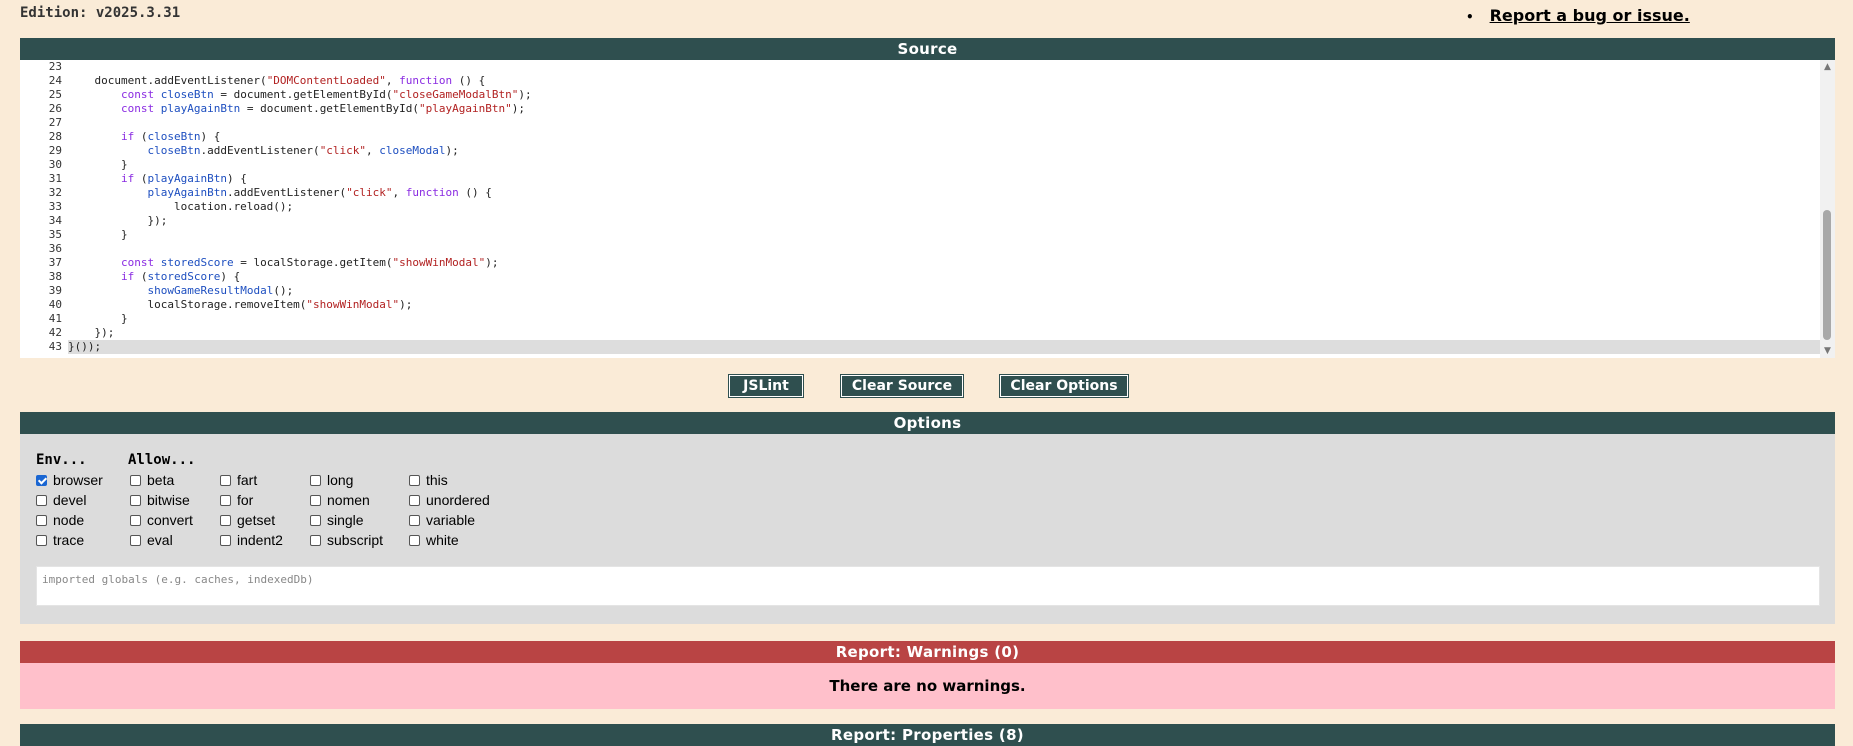 The width and height of the screenshot is (1853, 746). I want to click on scrollbar-thumb, so click(1827, 275).